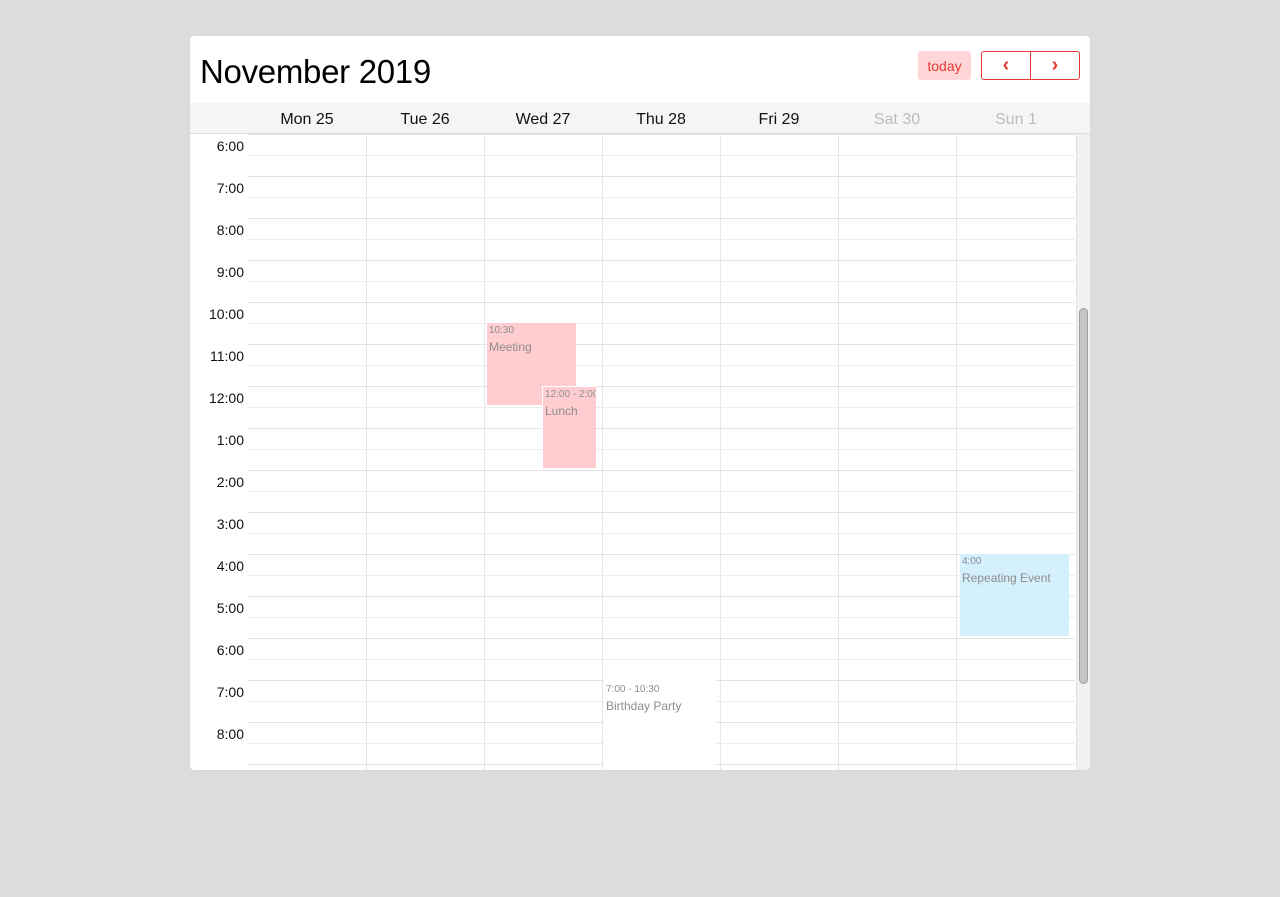  What do you see at coordinates (569, 427) in the screenshot?
I see `event-lunch: 12:00 - 2:00 Lunch` at bounding box center [569, 427].